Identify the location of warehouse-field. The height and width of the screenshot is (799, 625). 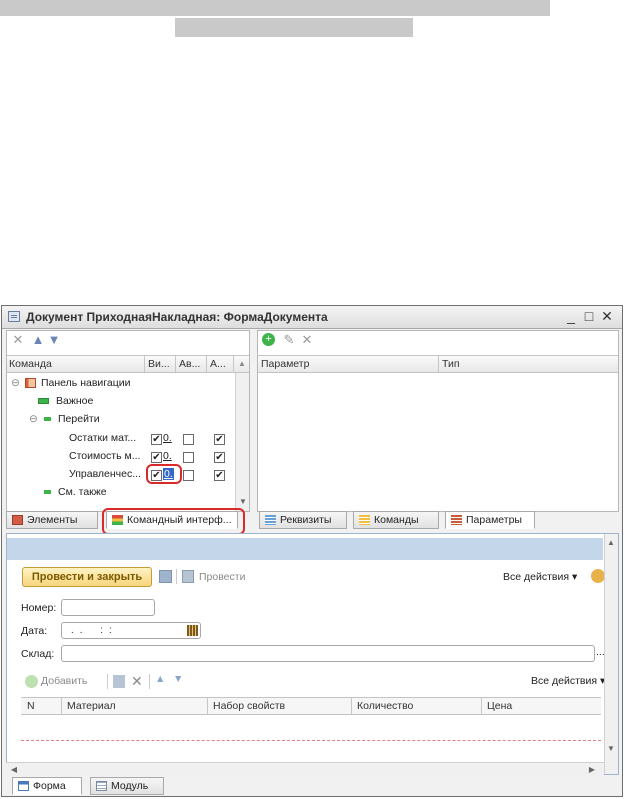
(328, 653).